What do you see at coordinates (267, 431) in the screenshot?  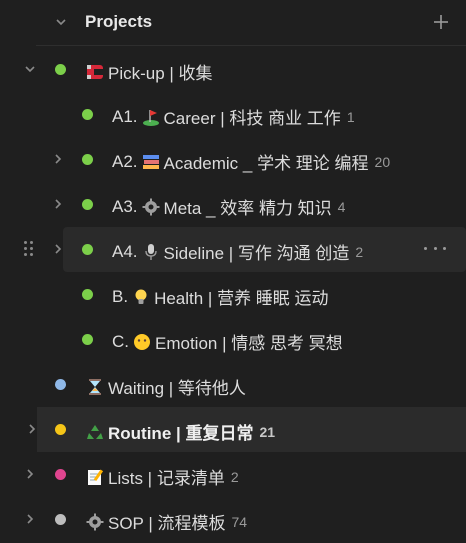 I see `task-count: 21` at bounding box center [267, 431].